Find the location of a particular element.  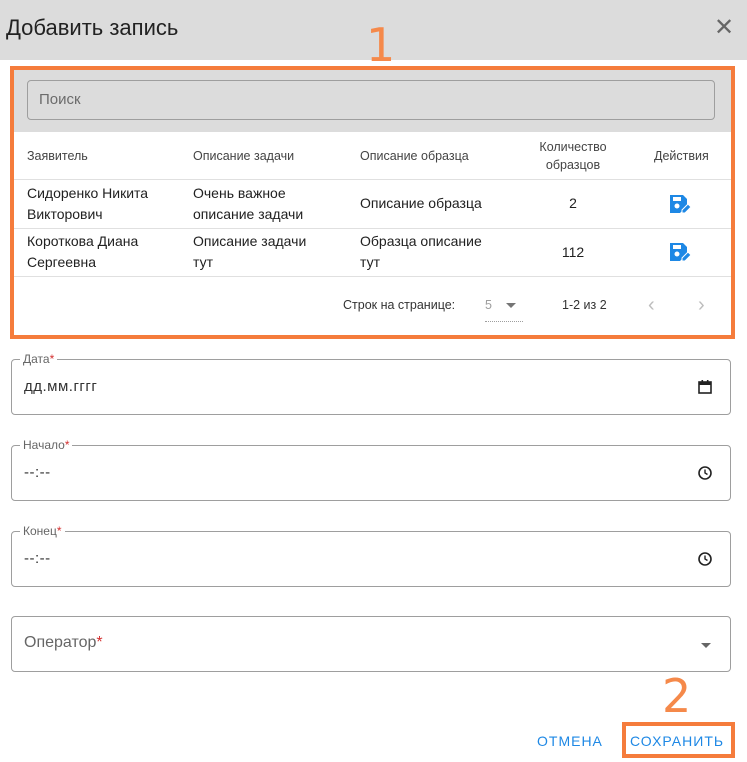

end-time-label: Конец* is located at coordinates (42, 531).